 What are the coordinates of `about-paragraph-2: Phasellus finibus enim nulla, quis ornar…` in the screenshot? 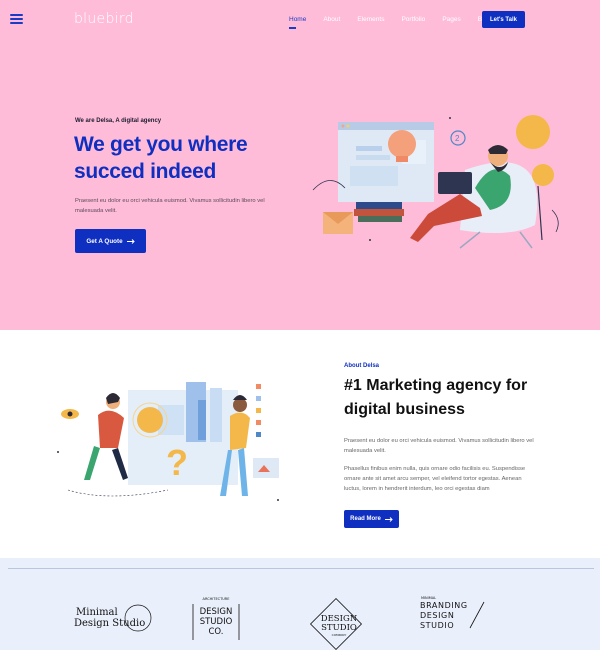 It's located at (435, 479).